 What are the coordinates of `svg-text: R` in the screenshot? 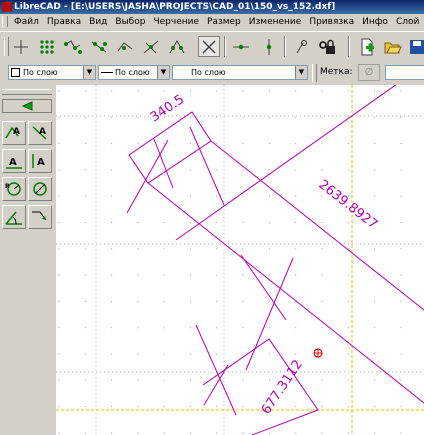 It's located at (7, 186).